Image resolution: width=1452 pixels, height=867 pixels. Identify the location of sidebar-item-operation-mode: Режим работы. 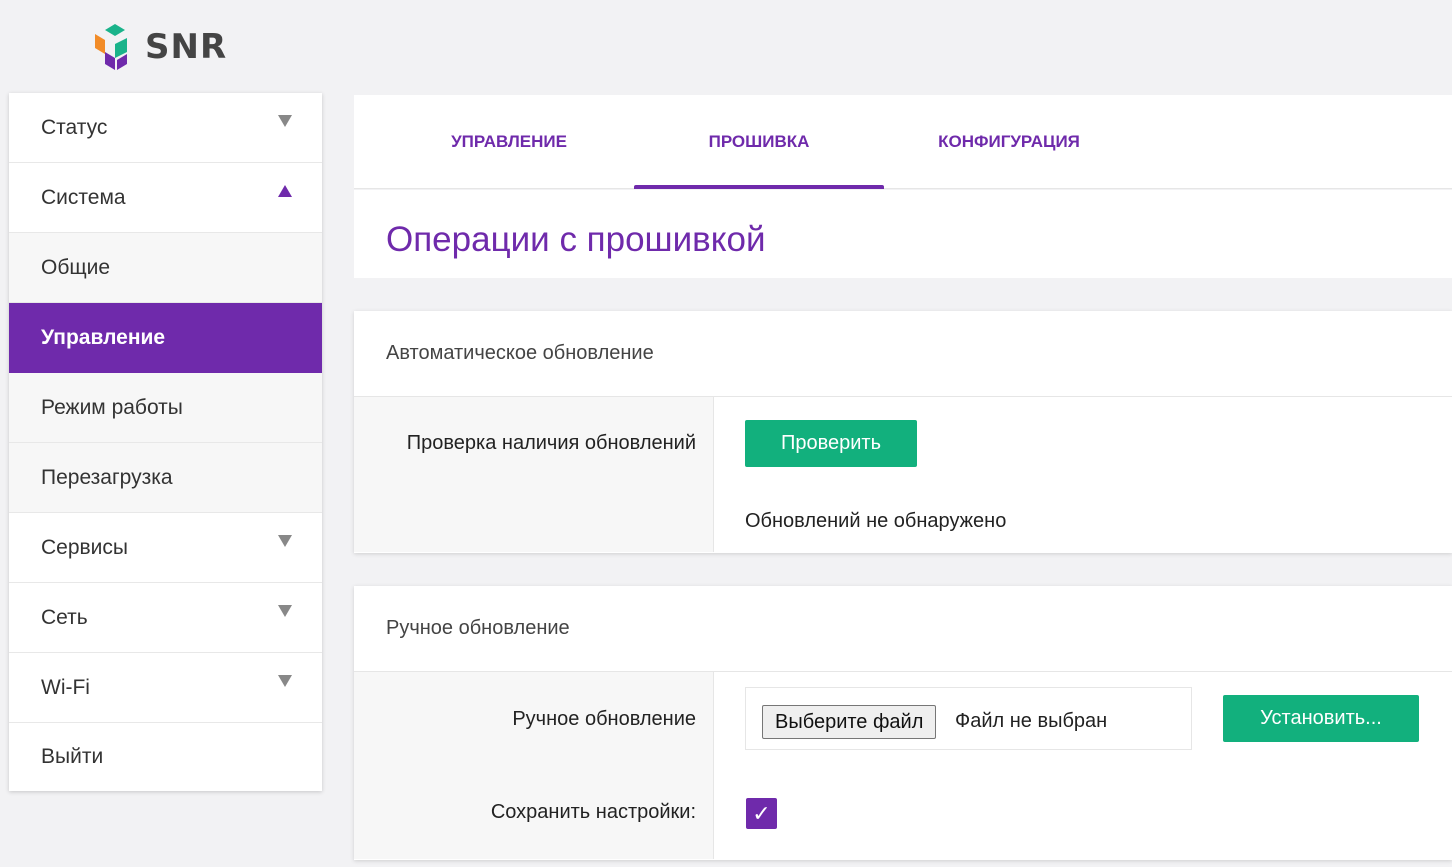
(165, 408).